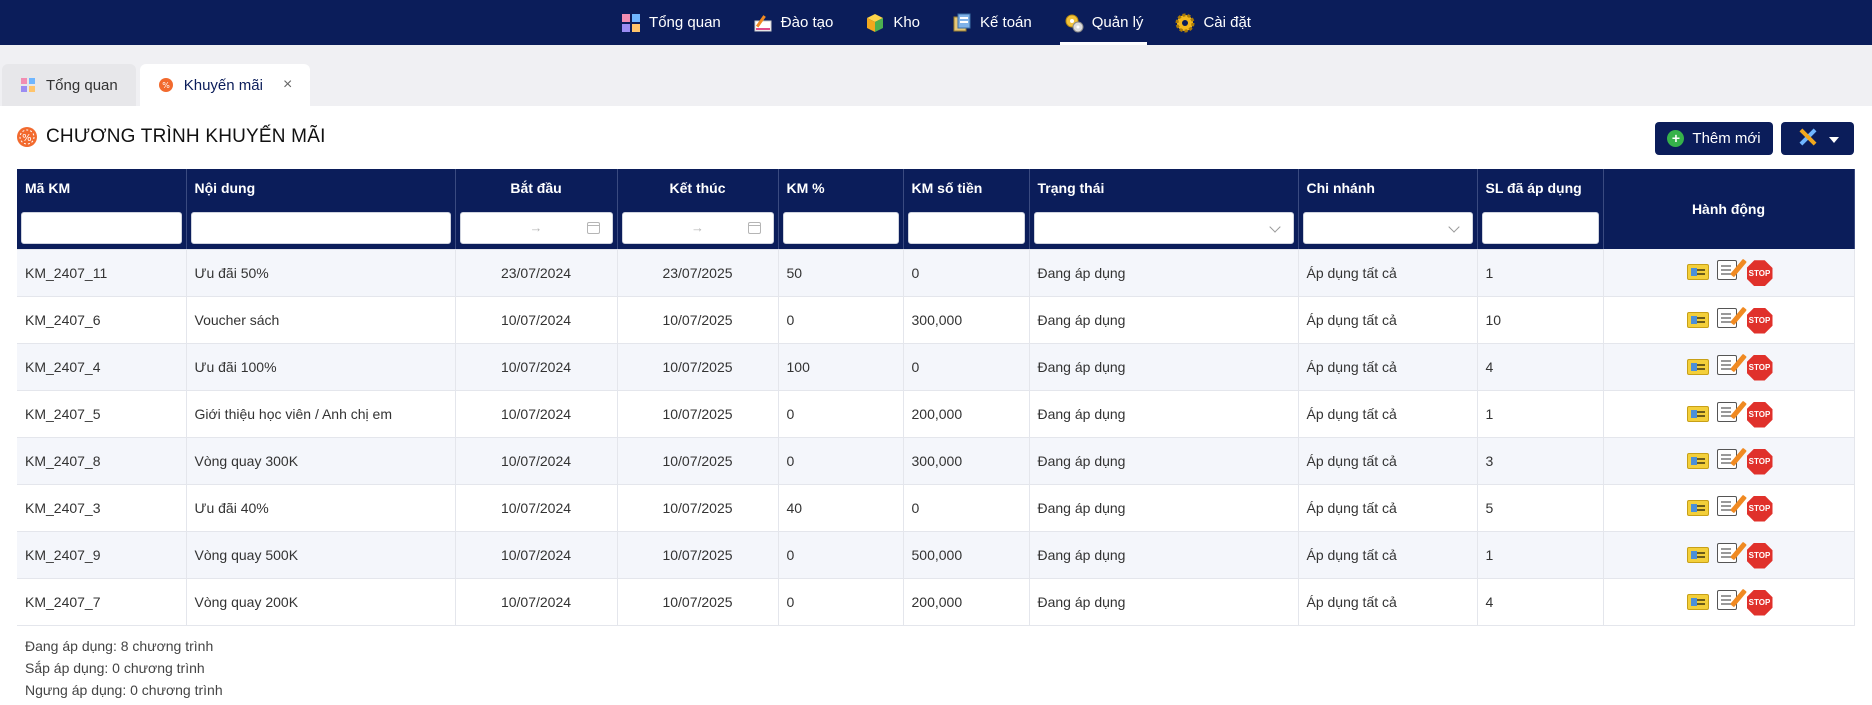  What do you see at coordinates (1729, 209) in the screenshot?
I see `col-header-actions: Hành động` at bounding box center [1729, 209].